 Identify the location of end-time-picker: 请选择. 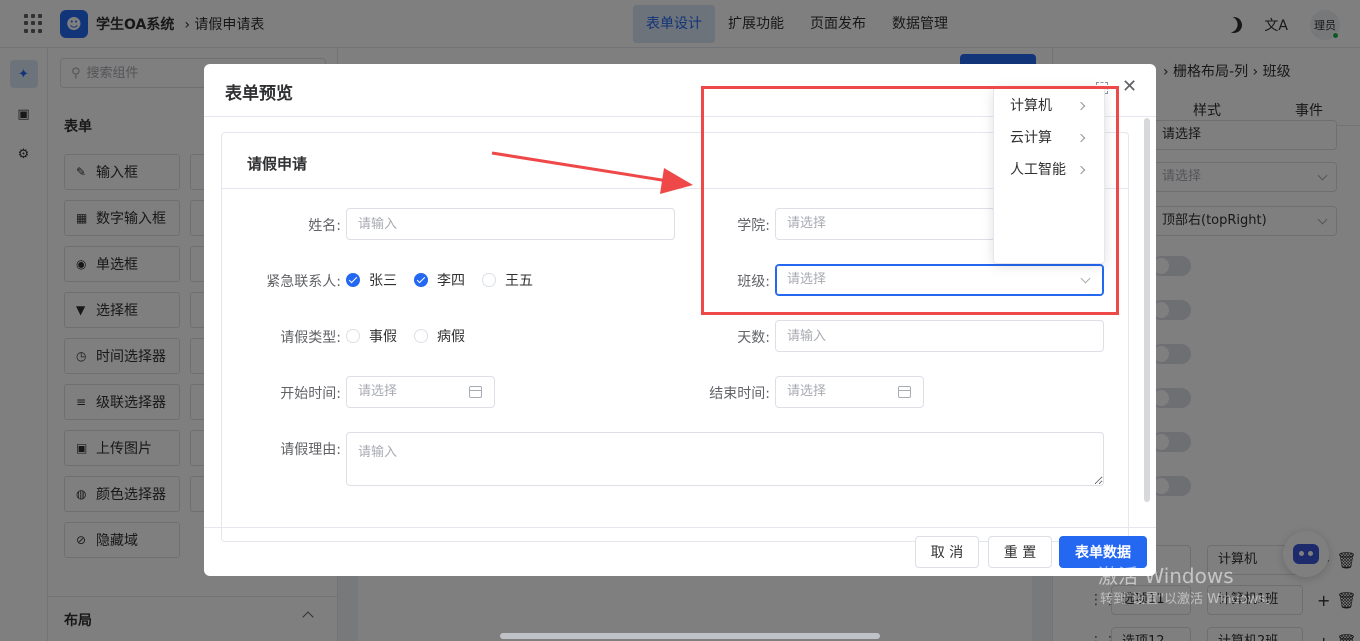
(849, 392).